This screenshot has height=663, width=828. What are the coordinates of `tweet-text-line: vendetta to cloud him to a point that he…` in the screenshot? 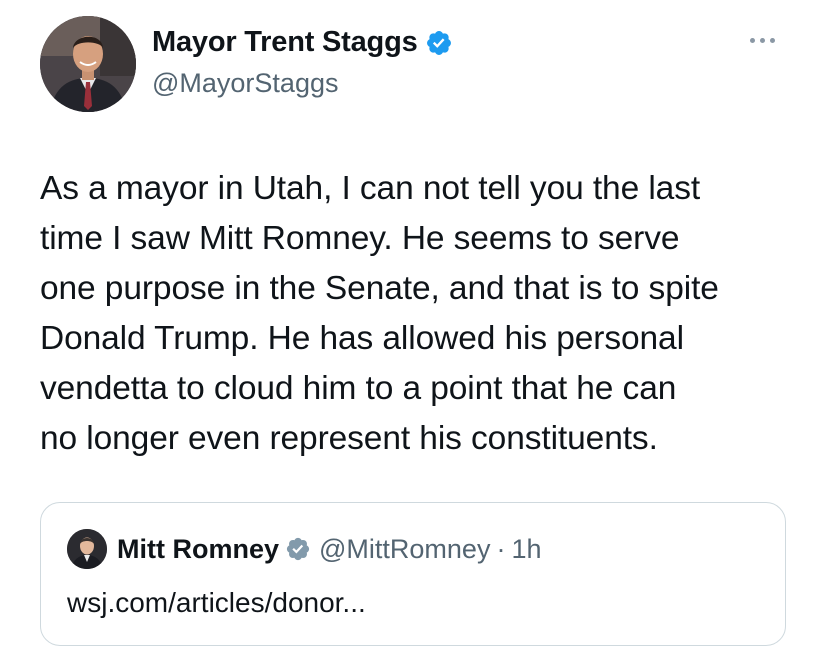 It's located at (358, 388).